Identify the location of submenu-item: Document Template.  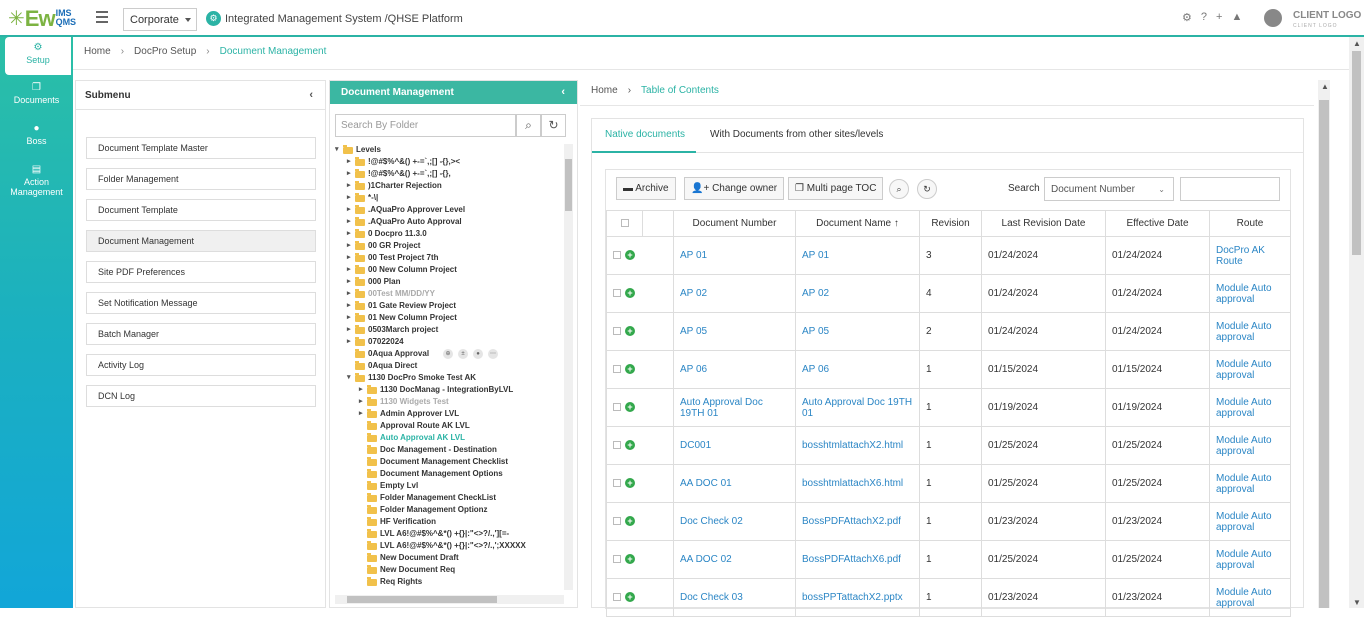
(201, 210).